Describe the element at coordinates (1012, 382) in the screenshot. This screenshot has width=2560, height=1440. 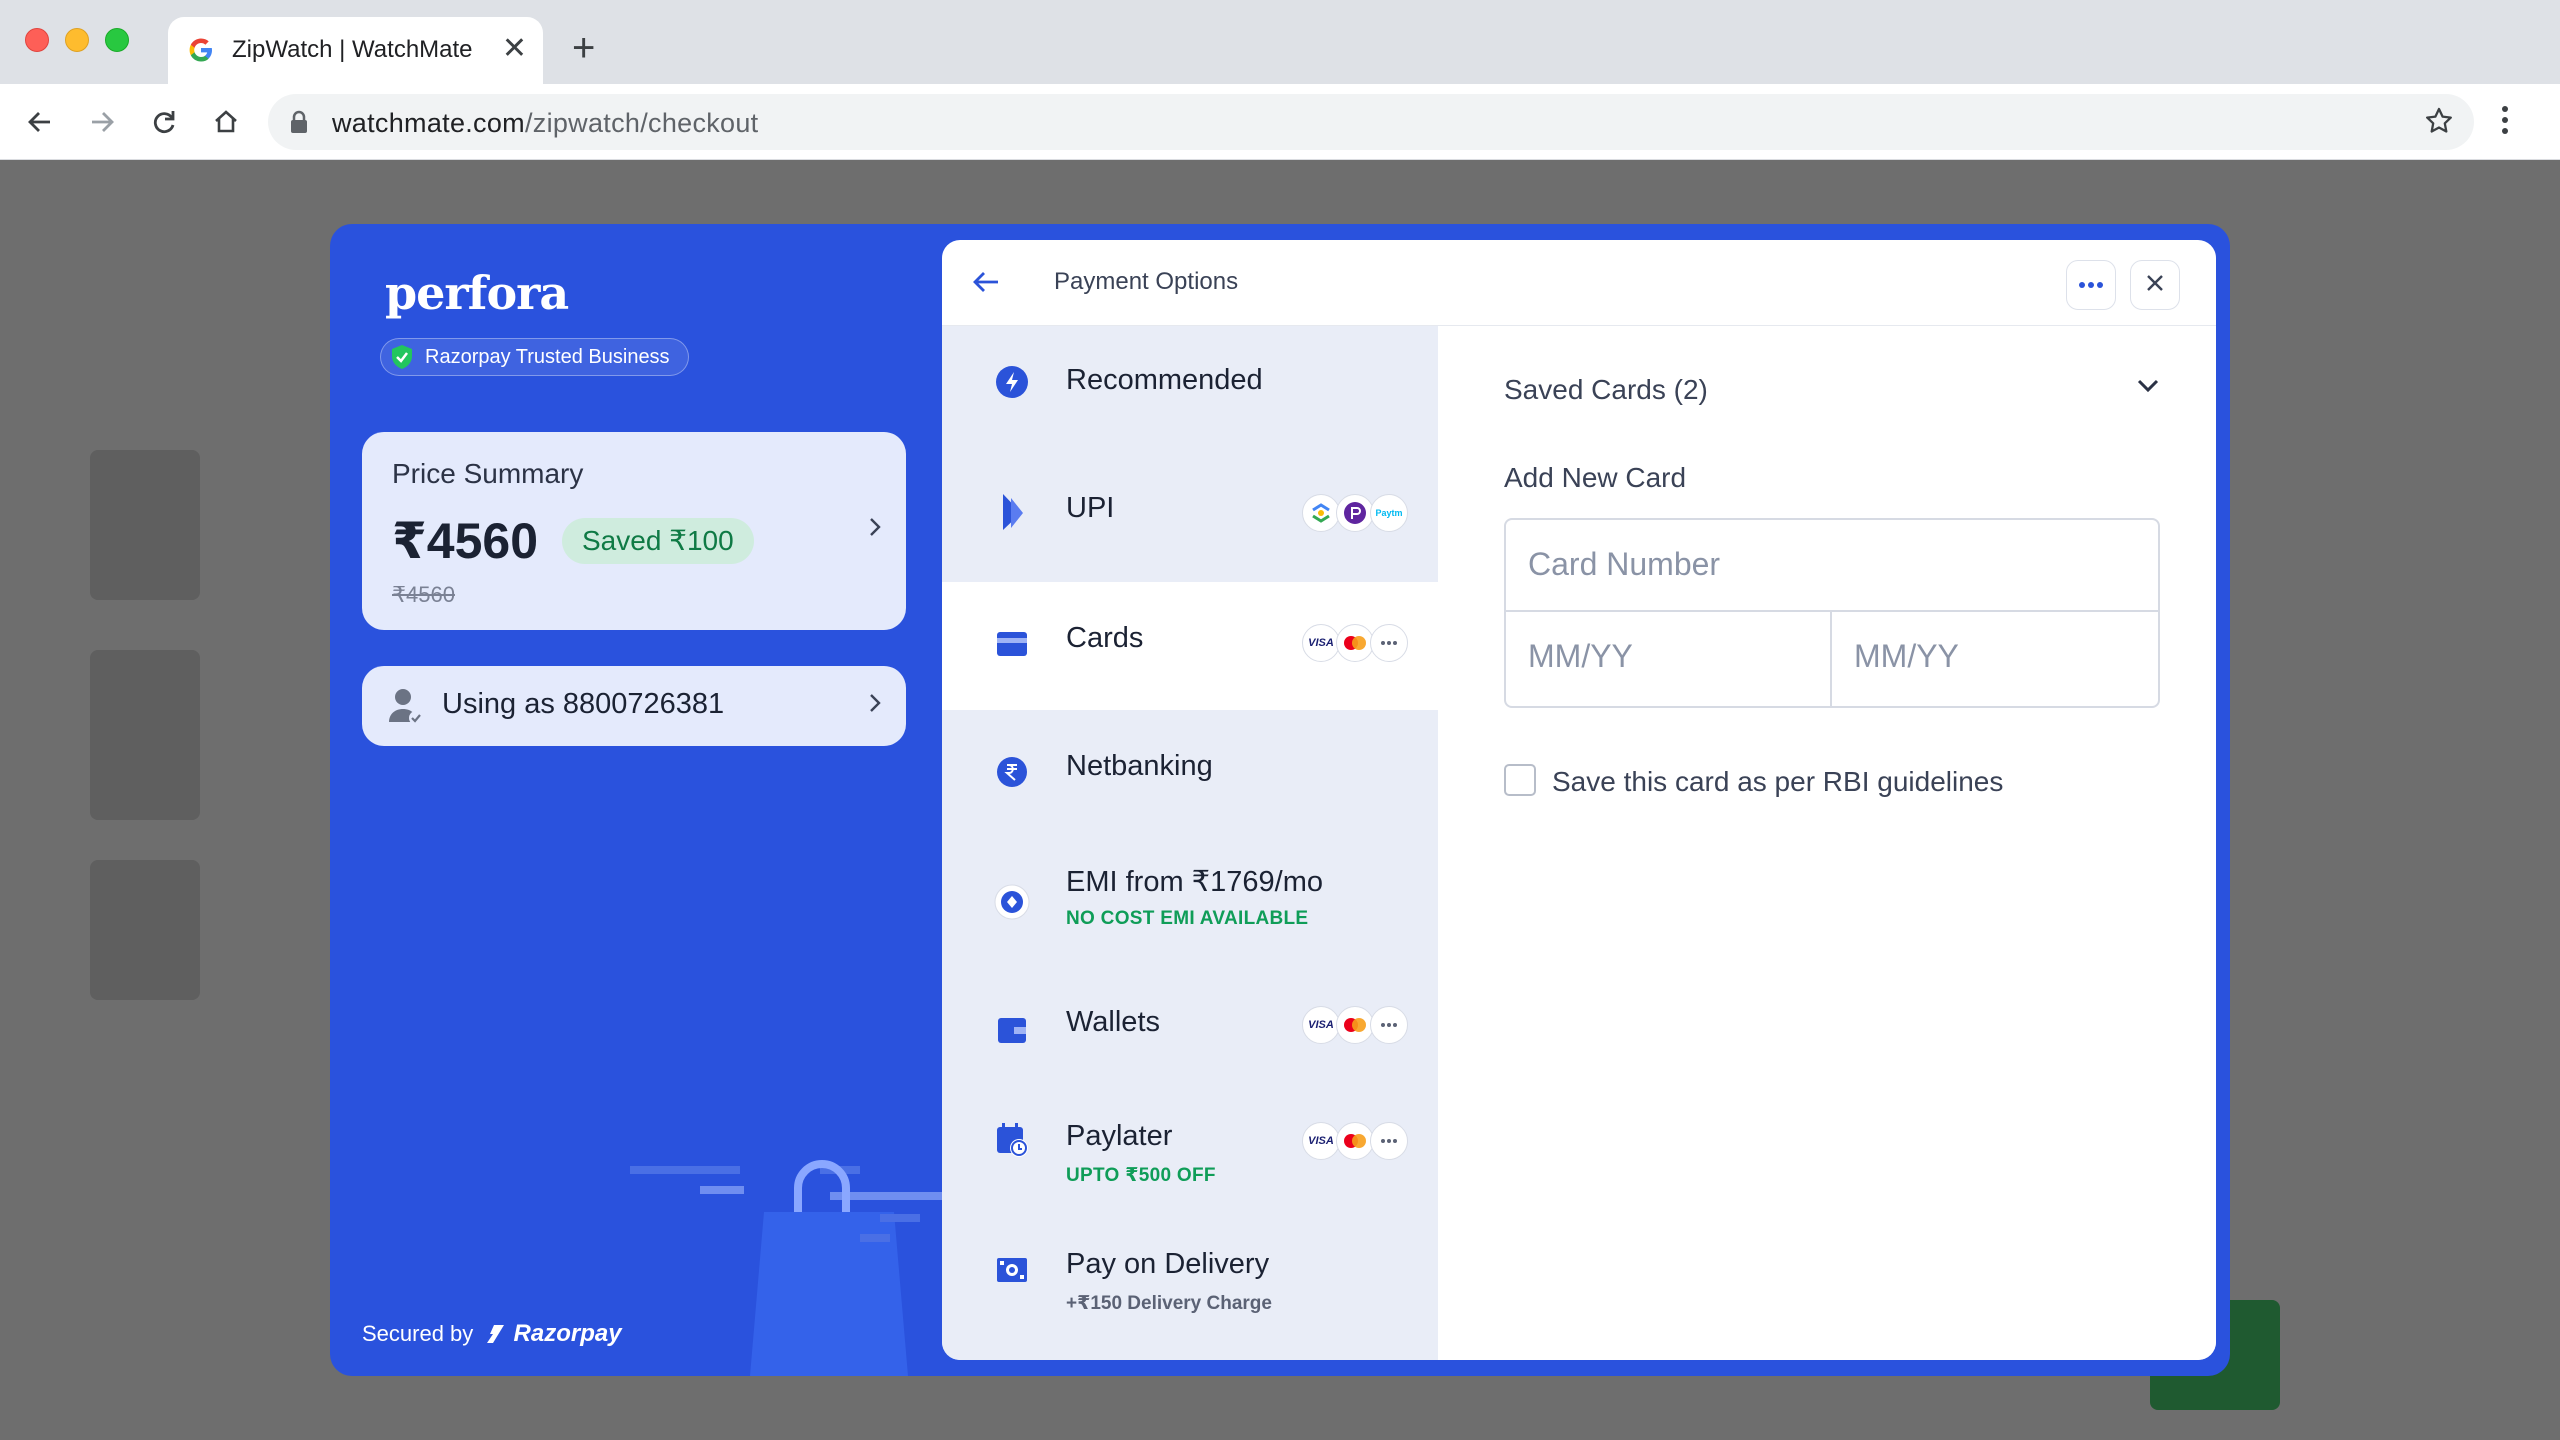
I see `bolt-icon` at that location.